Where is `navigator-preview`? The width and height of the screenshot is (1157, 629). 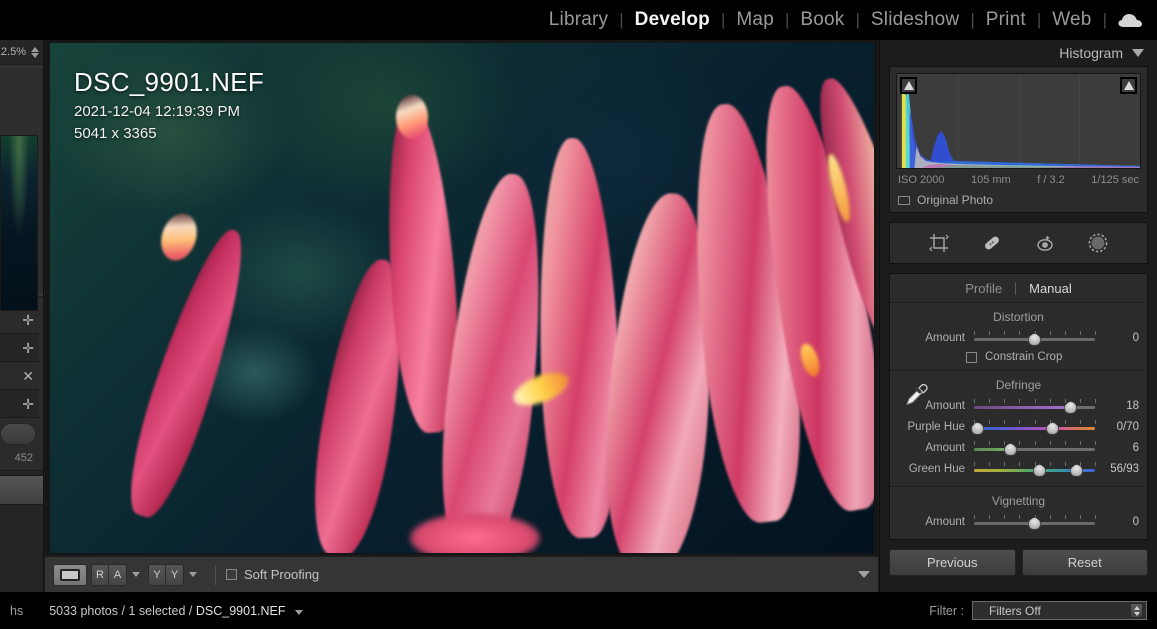 navigator-preview is located at coordinates (21, 188).